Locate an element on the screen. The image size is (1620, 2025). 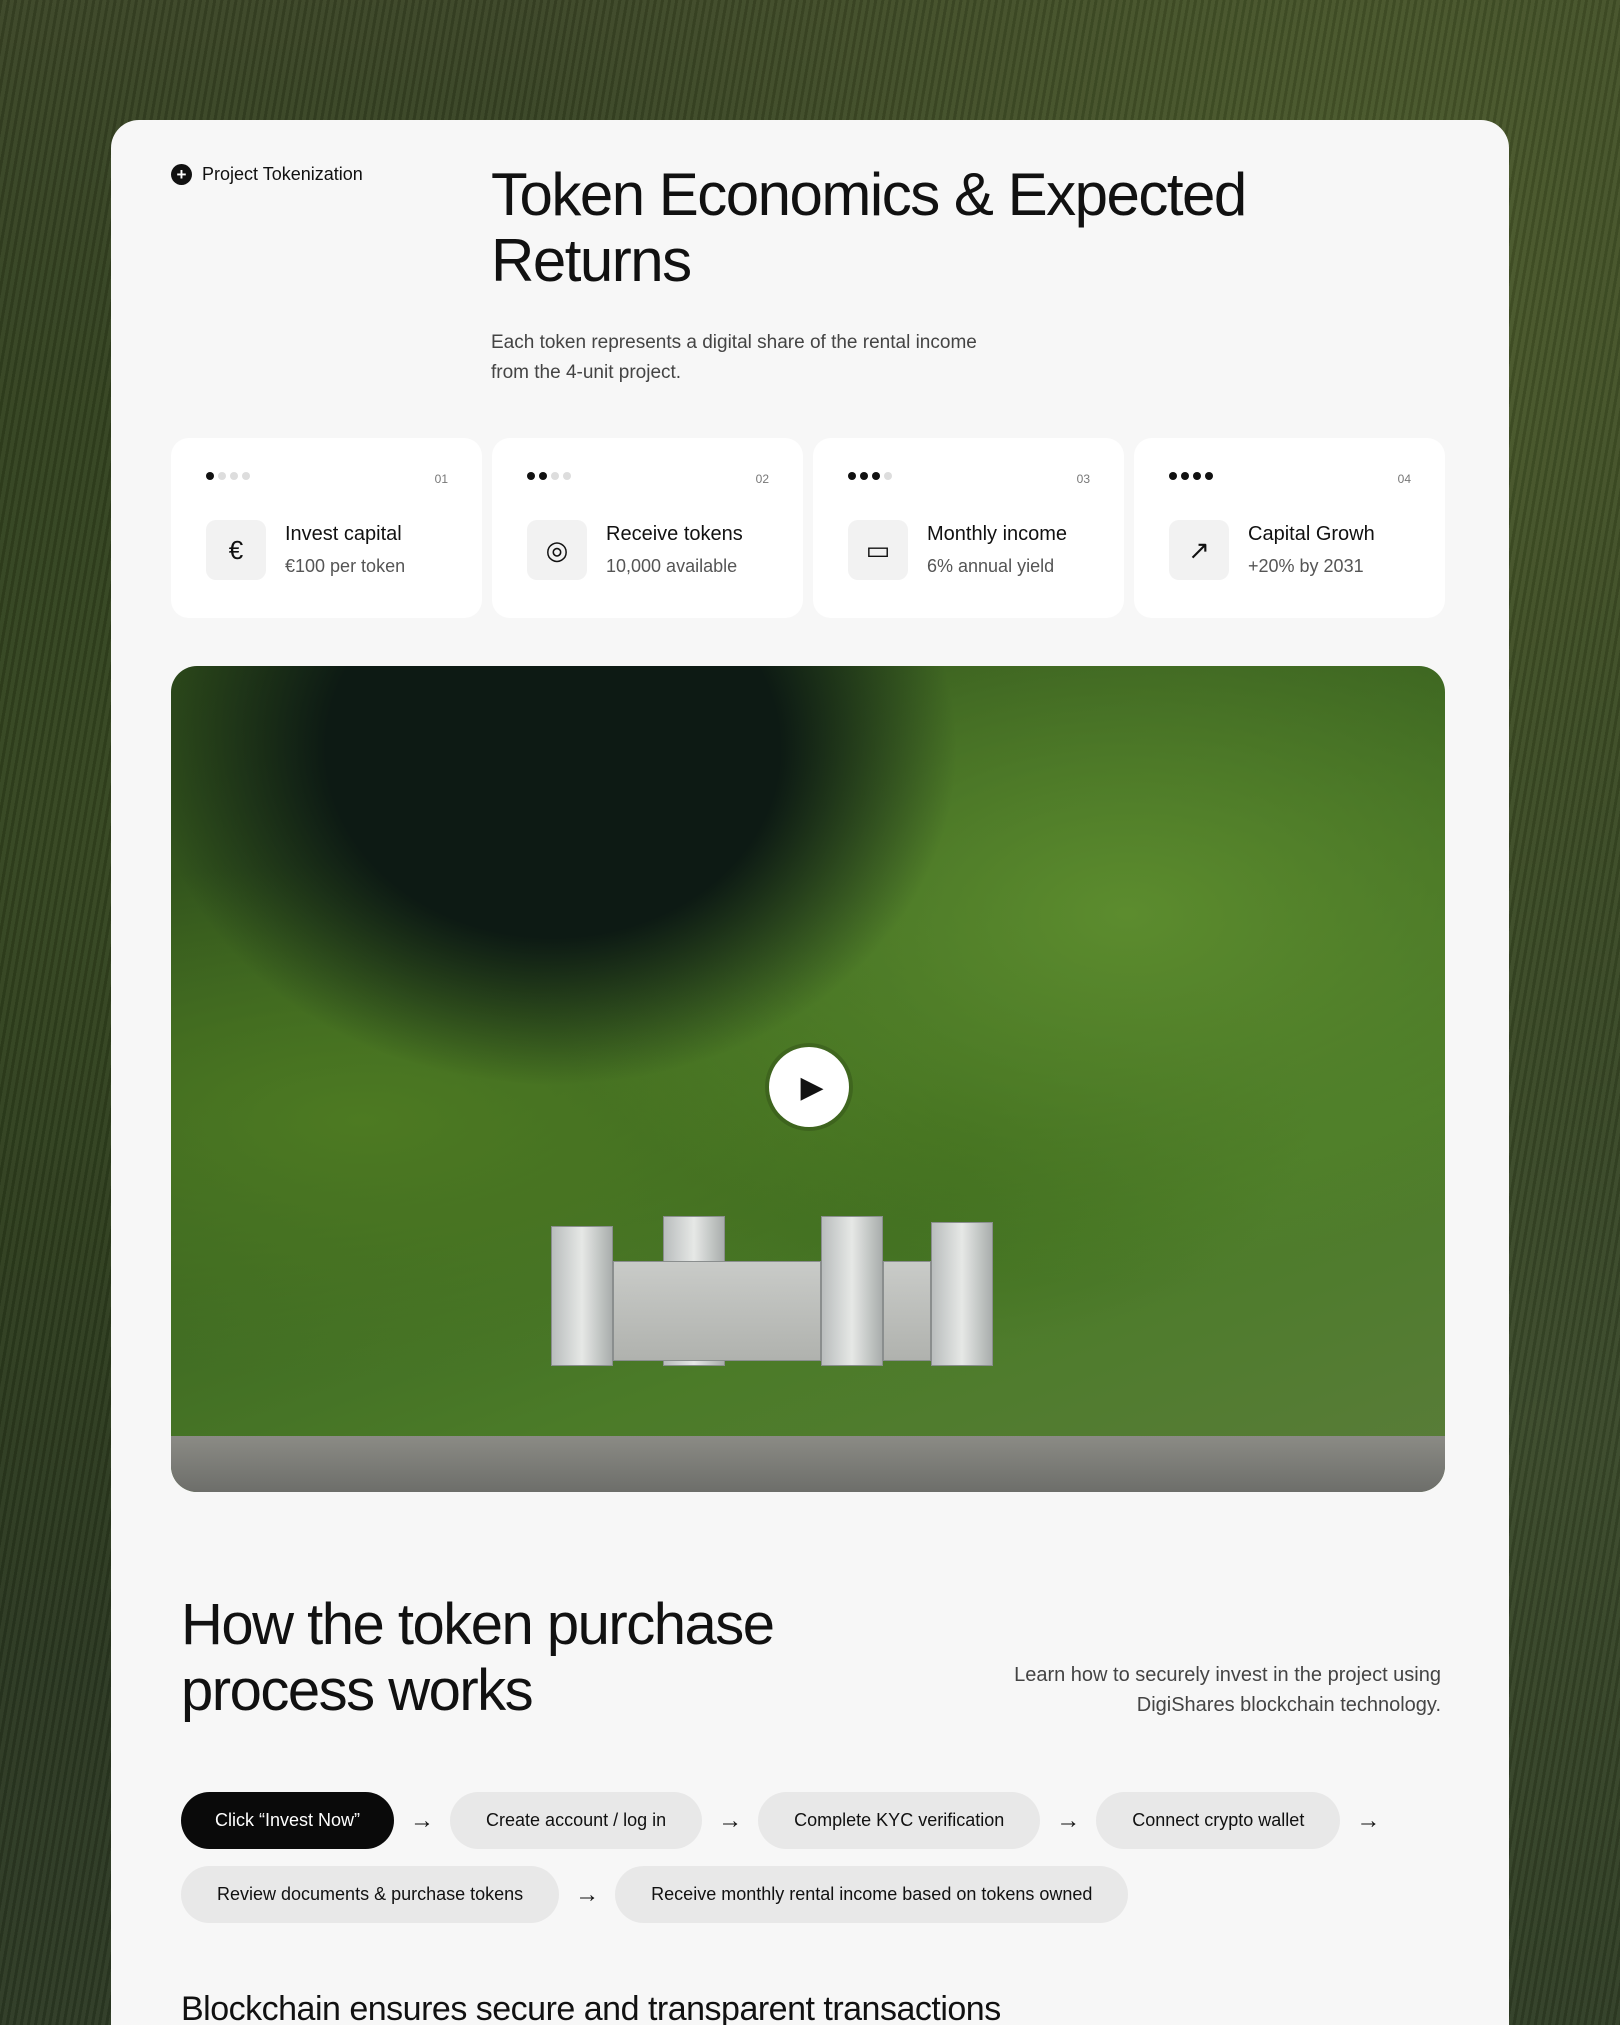
feature-card-growth: 04 ↗ Capital Growh +20% by 2031 is located at coordinates (1289, 528).